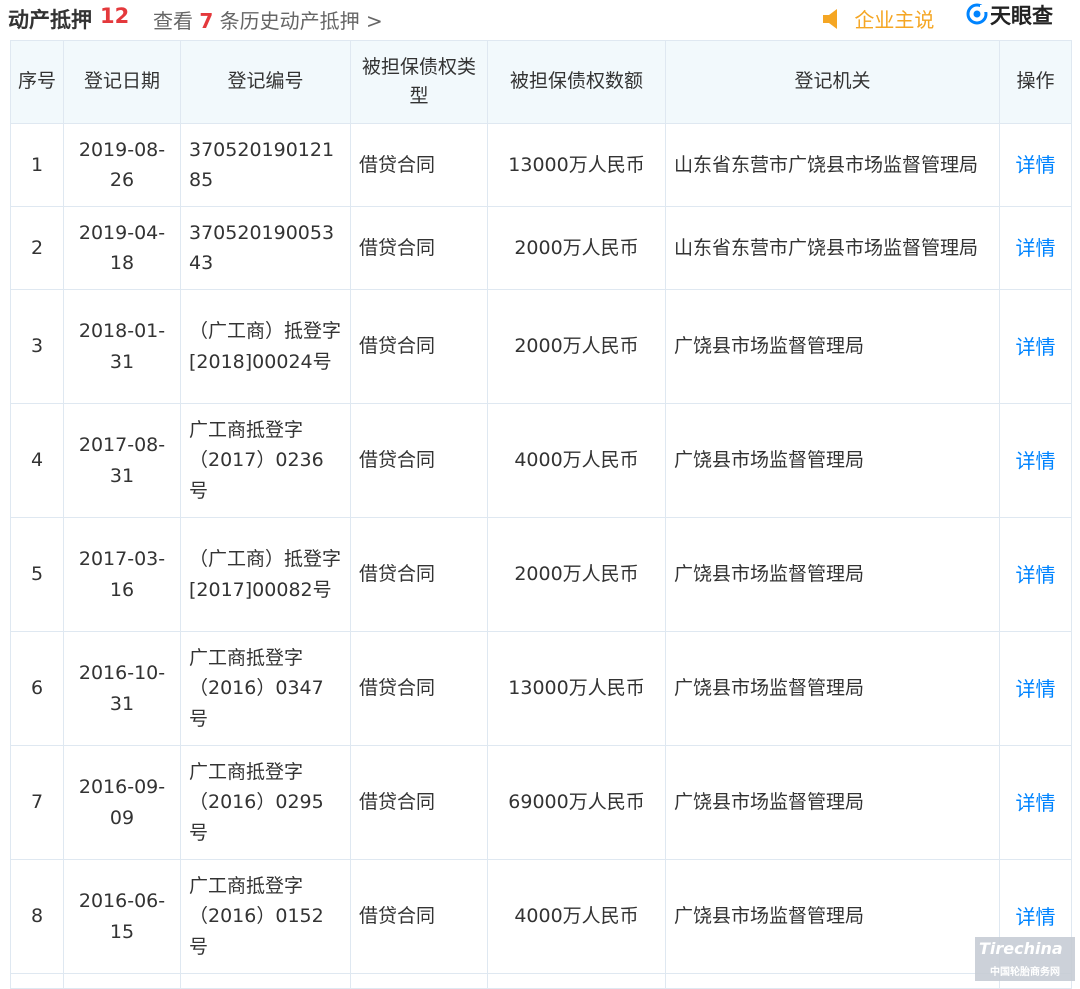  What do you see at coordinates (265, 802) in the screenshot?
I see `reg-number: 广工商抵登字（2016）0295号` at bounding box center [265, 802].